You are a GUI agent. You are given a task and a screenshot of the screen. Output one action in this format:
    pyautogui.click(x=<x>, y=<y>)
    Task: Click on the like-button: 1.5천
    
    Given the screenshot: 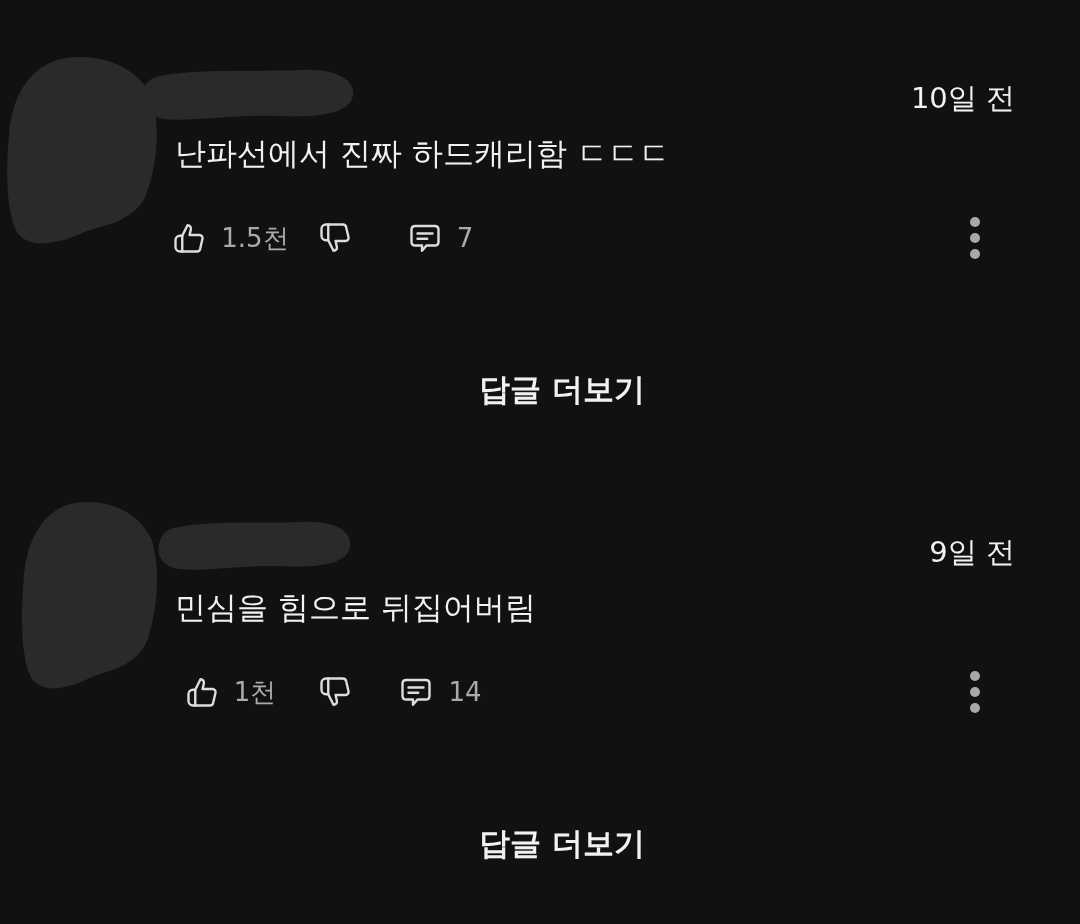 What is the action you would take?
    pyautogui.click(x=230, y=238)
    